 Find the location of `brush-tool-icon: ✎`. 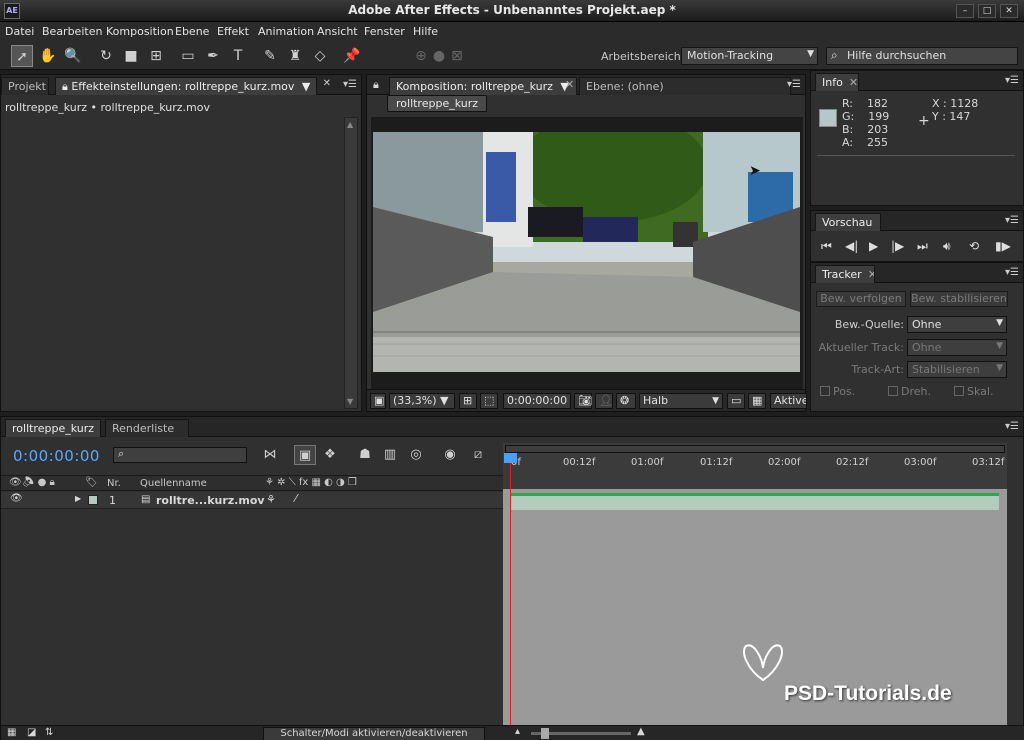

brush-tool-icon: ✎ is located at coordinates (270, 56).